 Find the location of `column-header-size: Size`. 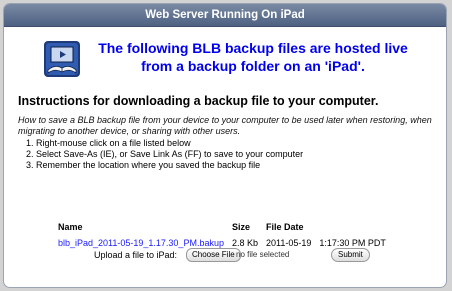

column-header-size: Size is located at coordinates (240, 227).